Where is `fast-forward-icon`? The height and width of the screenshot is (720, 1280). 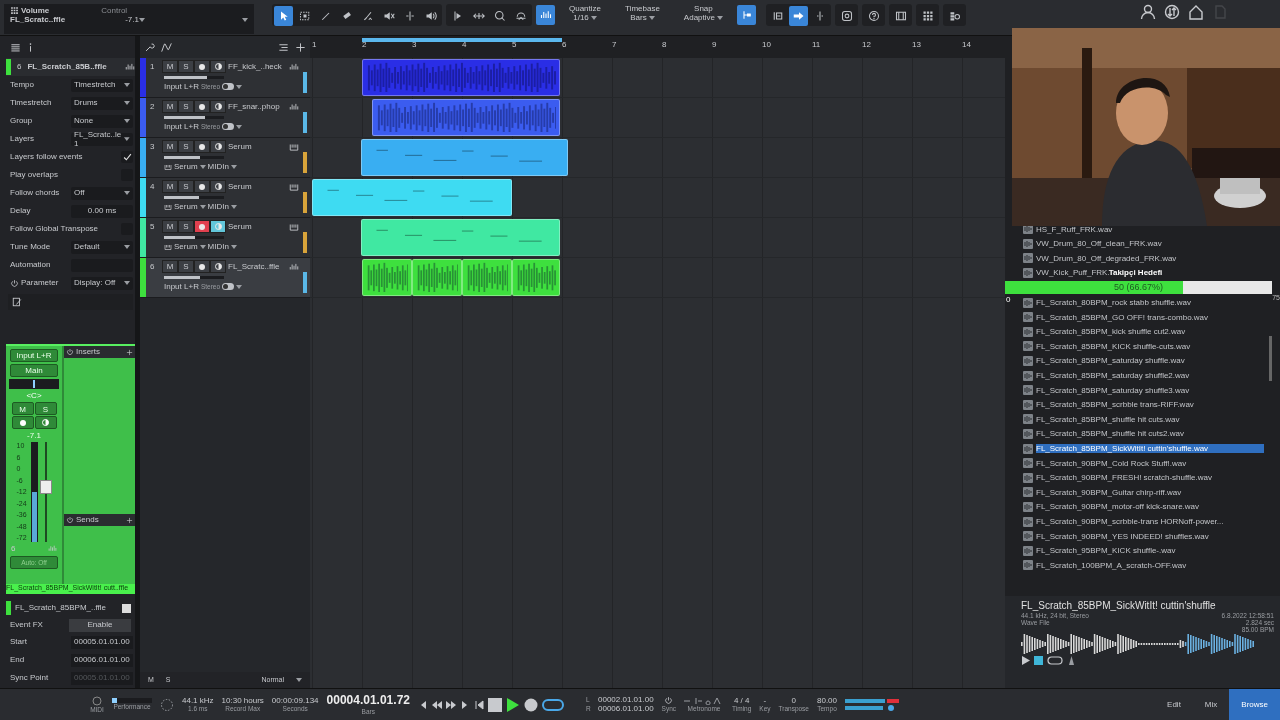 fast-forward-icon is located at coordinates (451, 704).